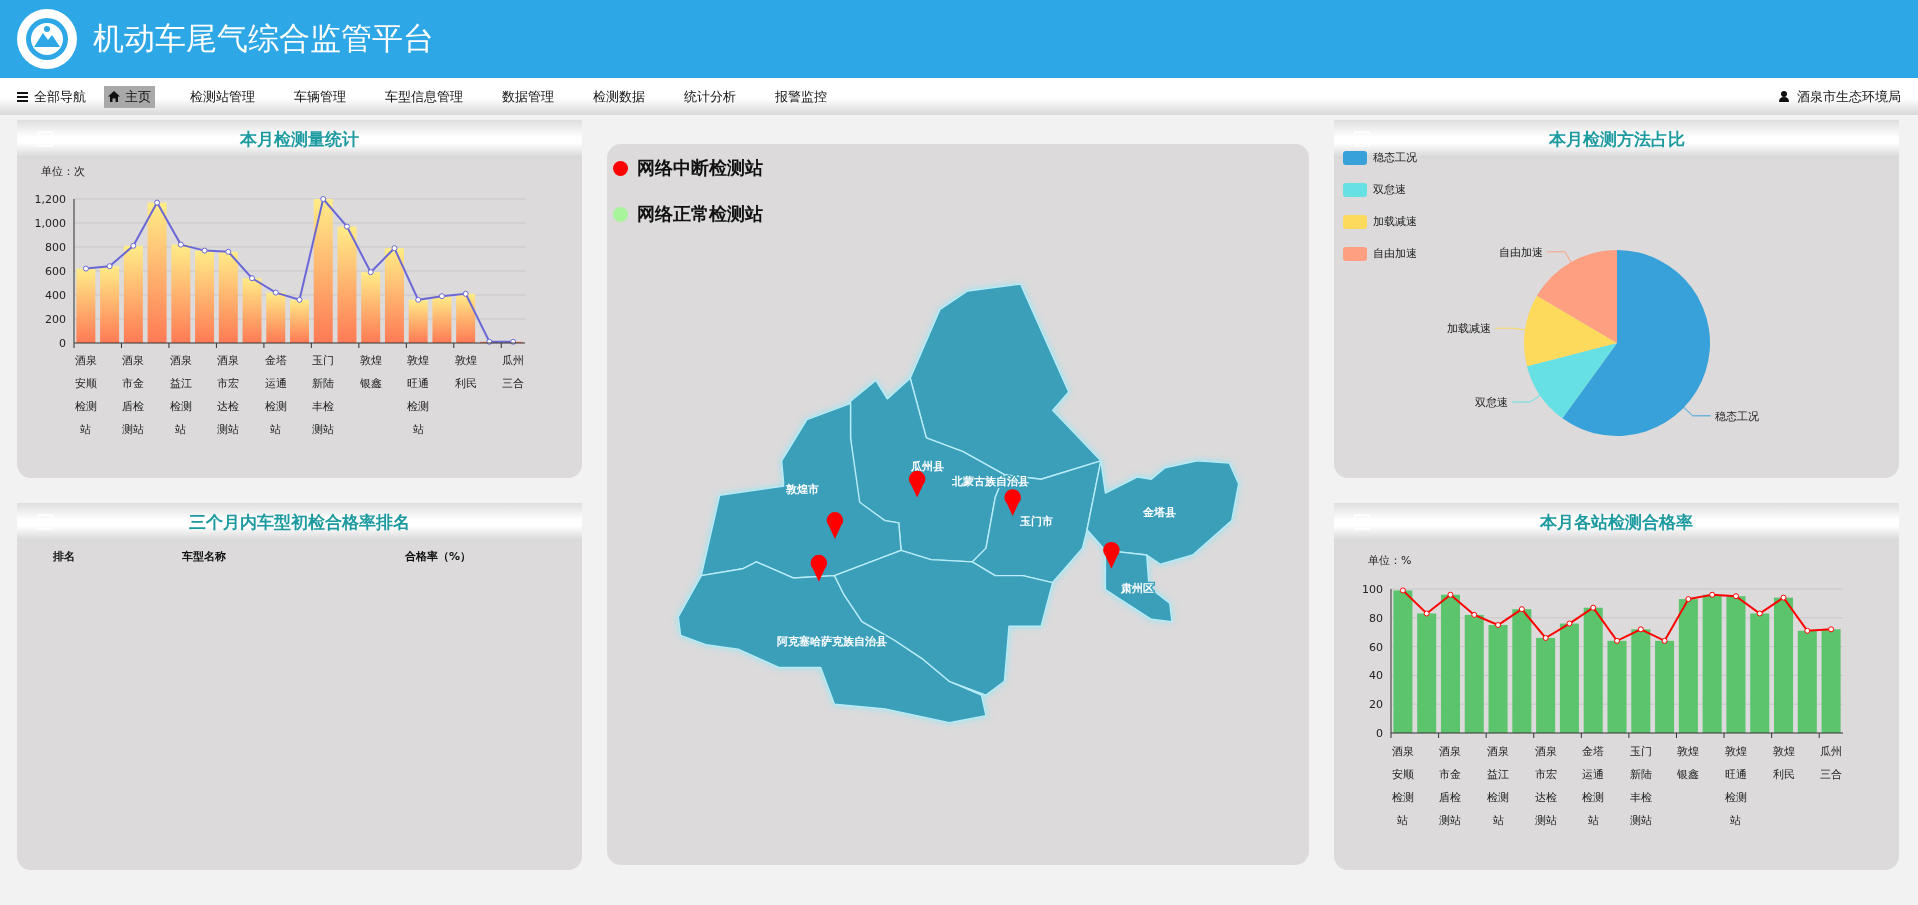  I want to click on app-title: 机动车尾气综合监管平台, so click(263, 38).